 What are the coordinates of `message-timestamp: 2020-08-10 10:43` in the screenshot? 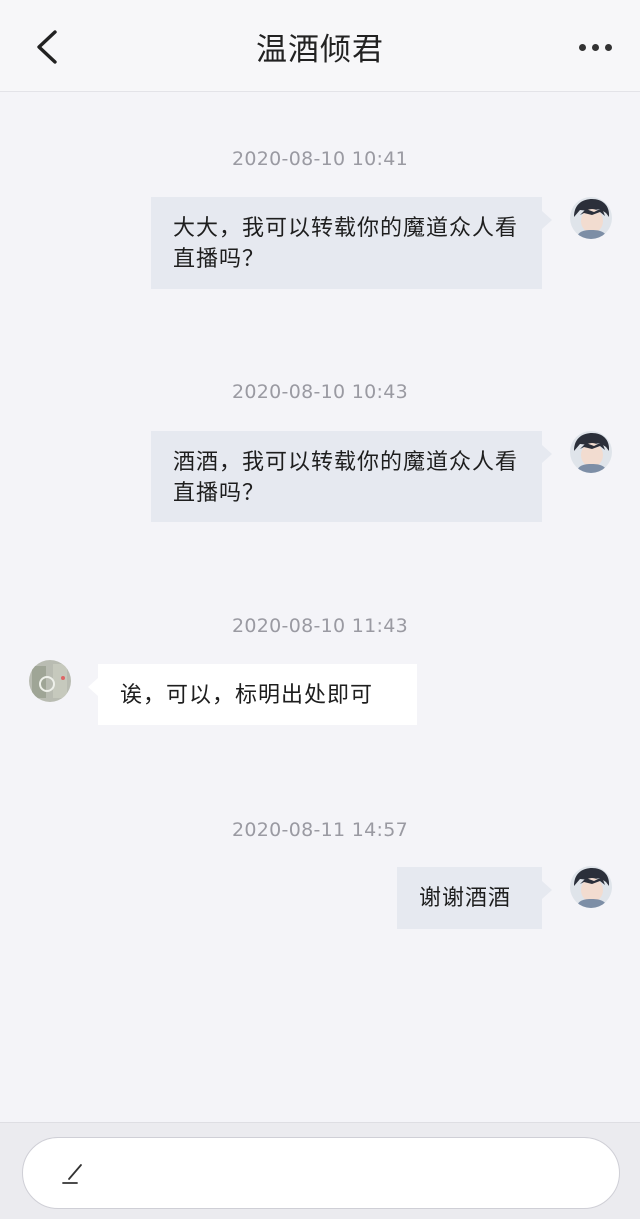 It's located at (319, 392).